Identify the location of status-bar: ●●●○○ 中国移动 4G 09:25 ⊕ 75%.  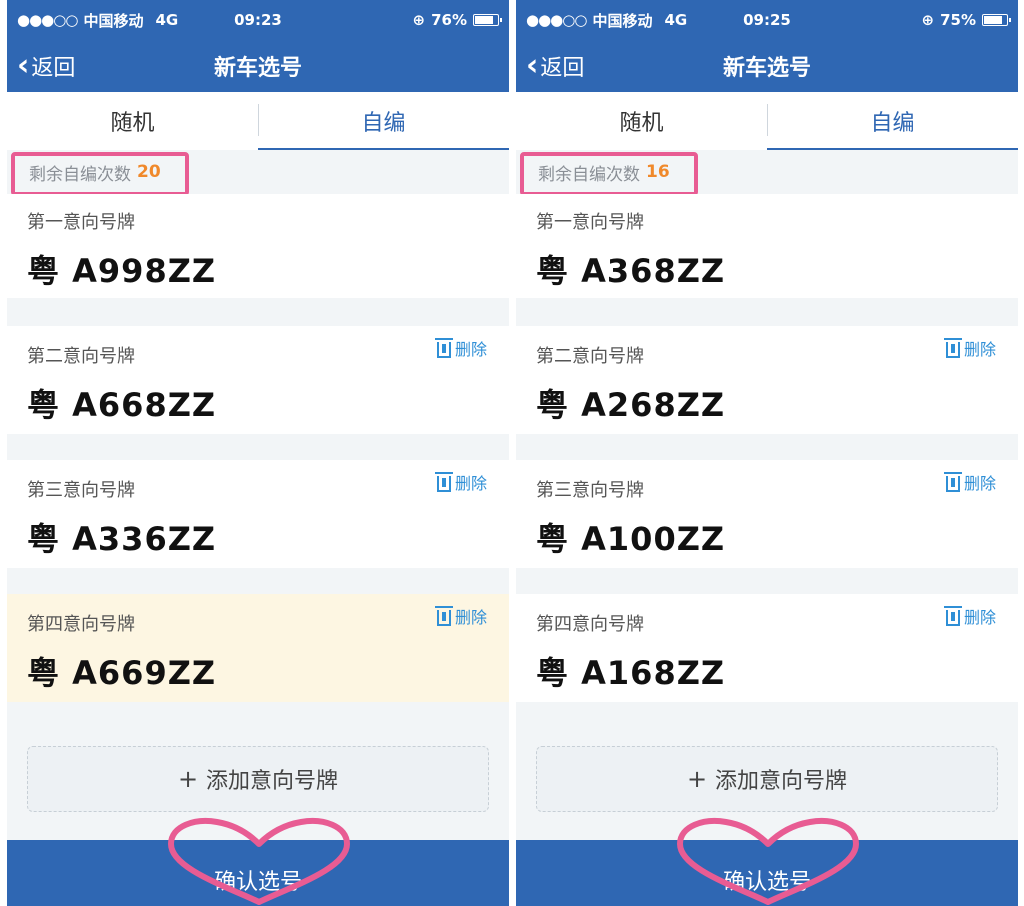
(767, 20).